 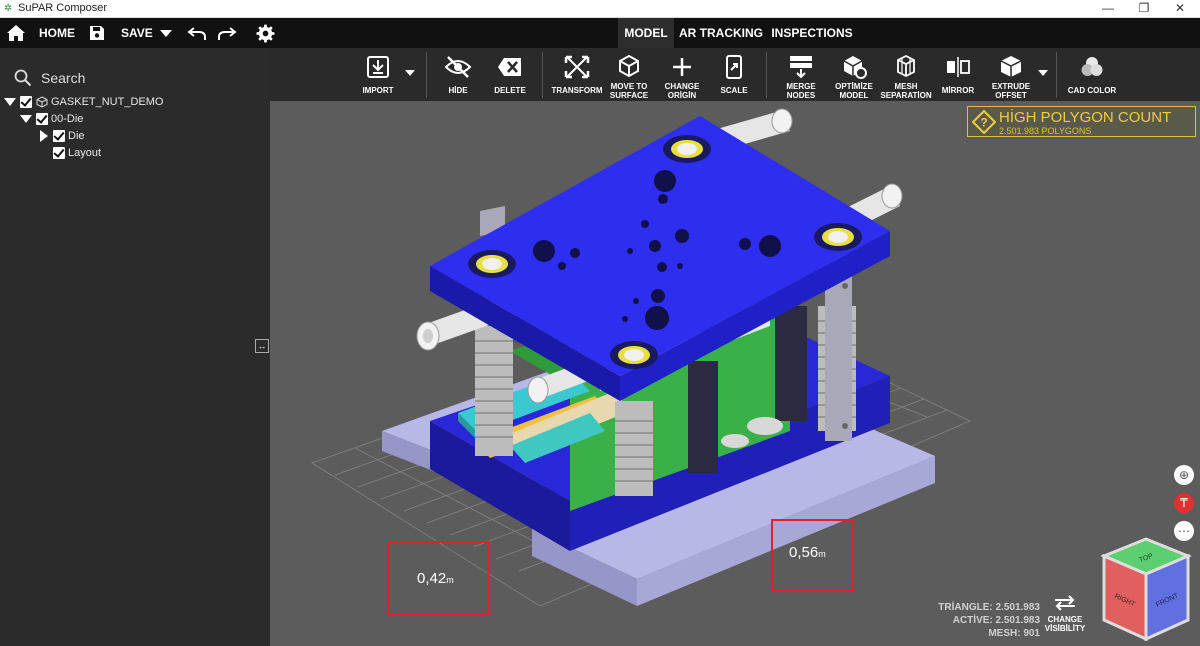 I want to click on mirror-button: MİRROR, so click(x=958, y=74).